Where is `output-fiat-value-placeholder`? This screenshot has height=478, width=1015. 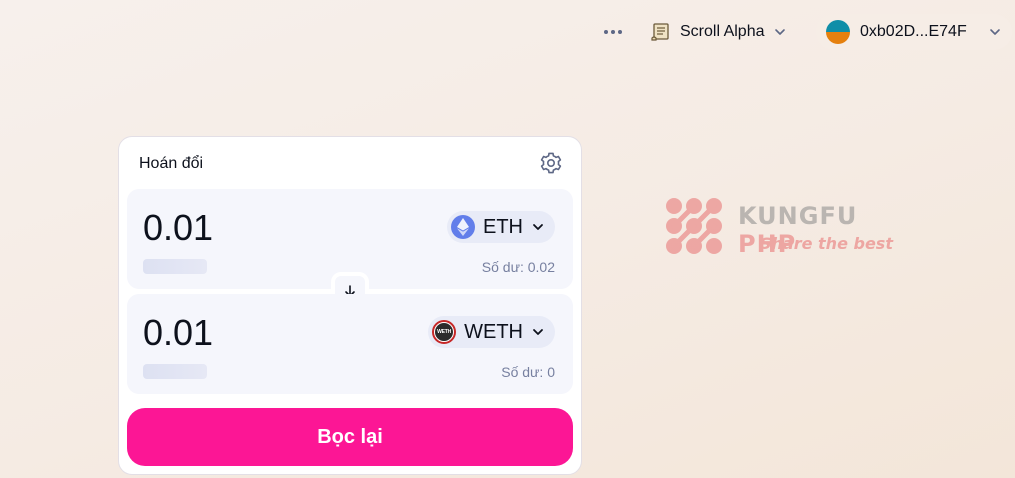 output-fiat-value-placeholder is located at coordinates (175, 371).